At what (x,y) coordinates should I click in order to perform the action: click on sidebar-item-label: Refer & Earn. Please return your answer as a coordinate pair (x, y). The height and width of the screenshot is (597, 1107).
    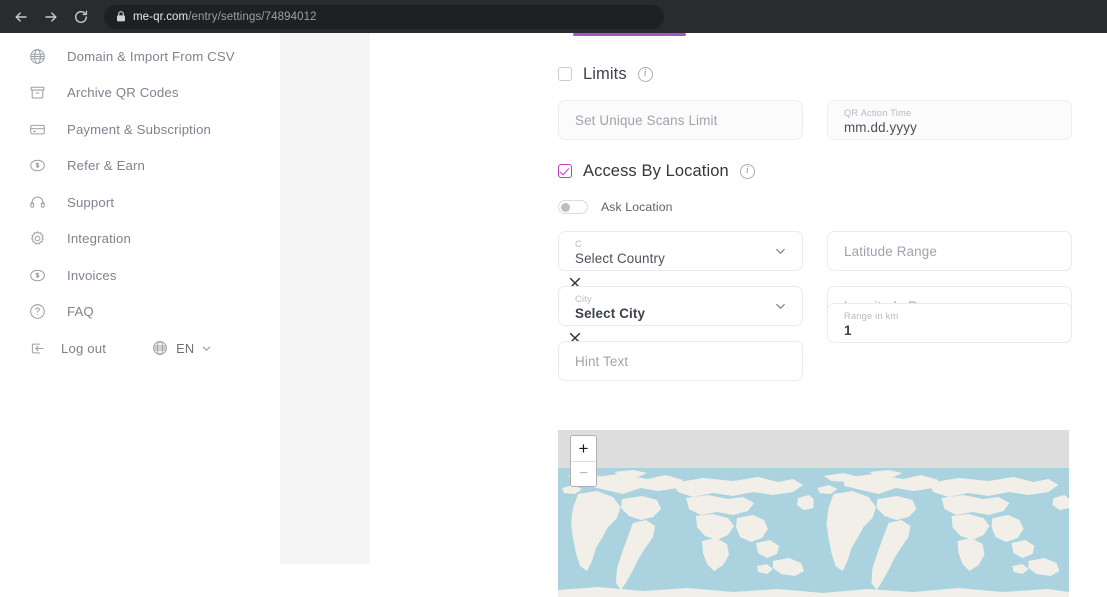
    Looking at the image, I should click on (106, 166).